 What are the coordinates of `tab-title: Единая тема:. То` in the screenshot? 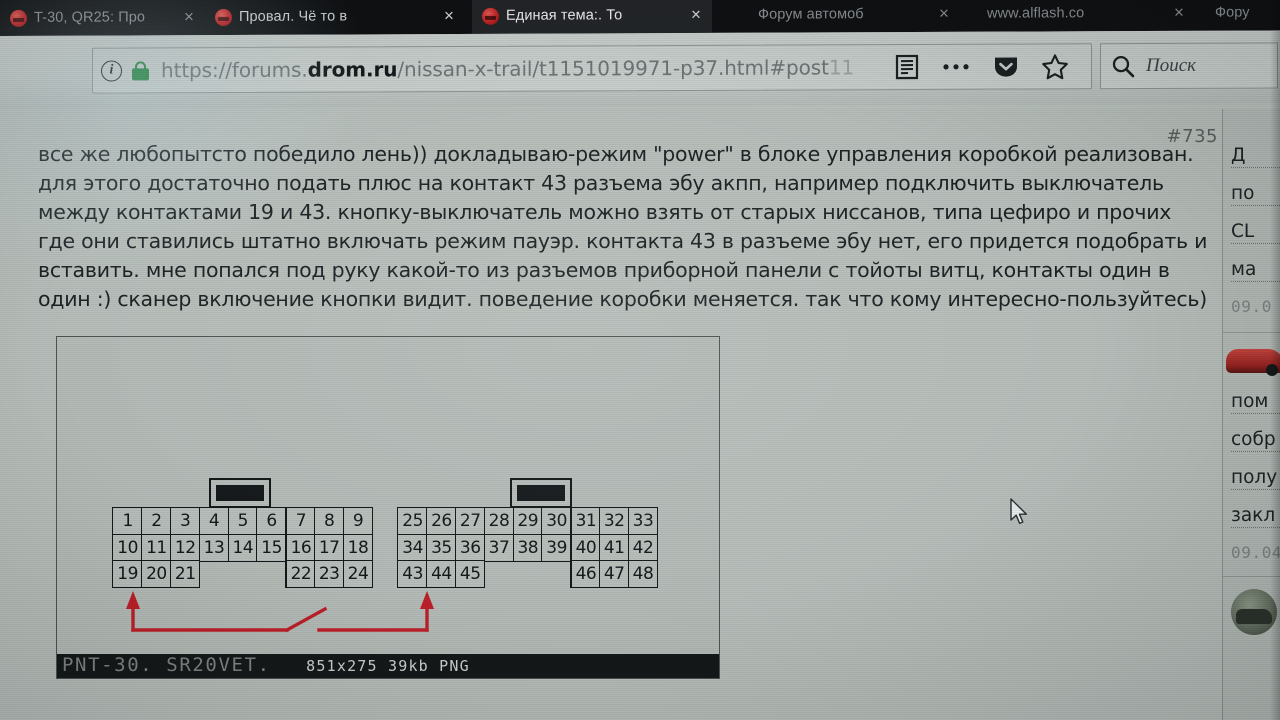 It's located at (564, 15).